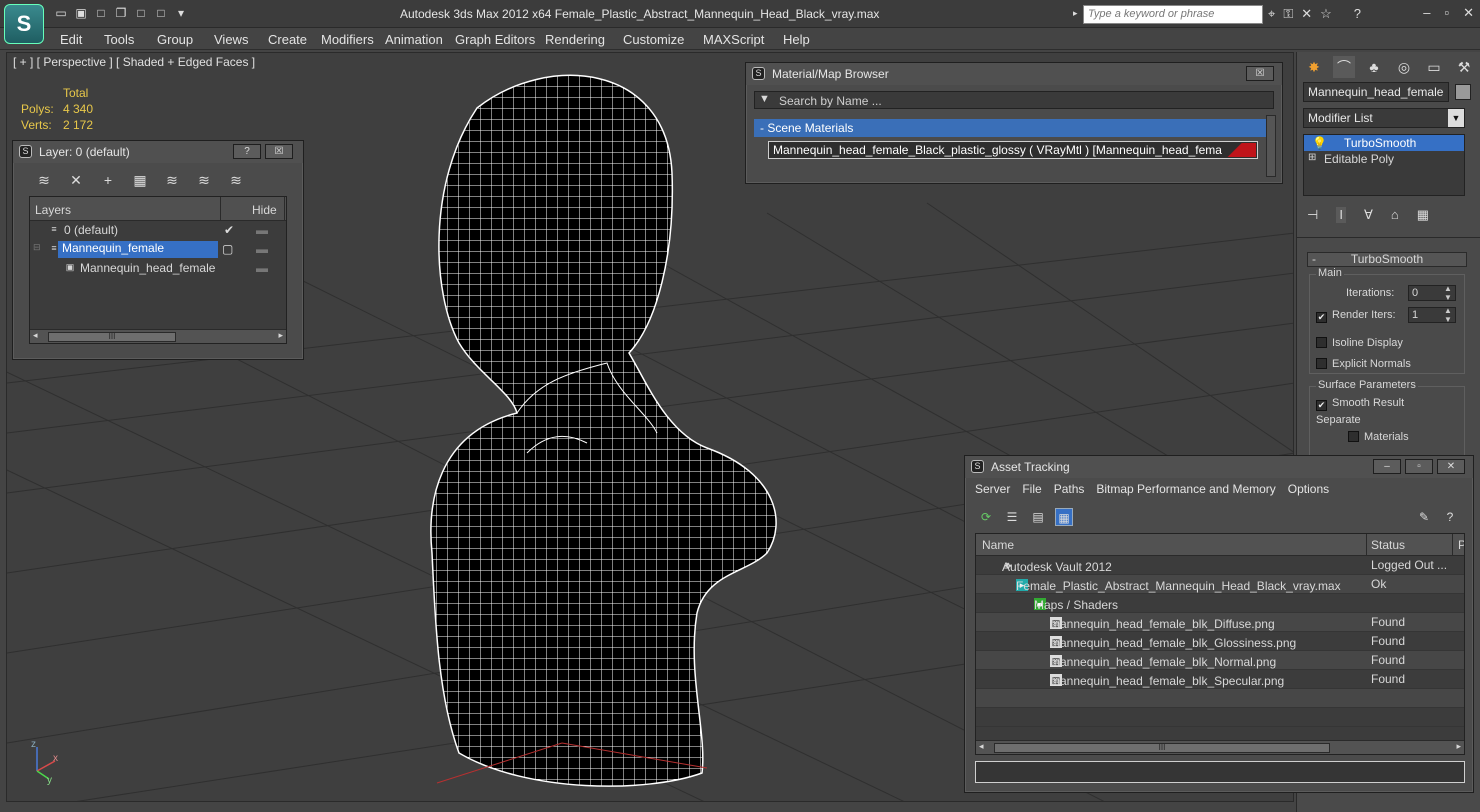 The image size is (1480, 812). Describe the element at coordinates (1288, 14) in the screenshot. I see `key-icon: ⚿` at that location.